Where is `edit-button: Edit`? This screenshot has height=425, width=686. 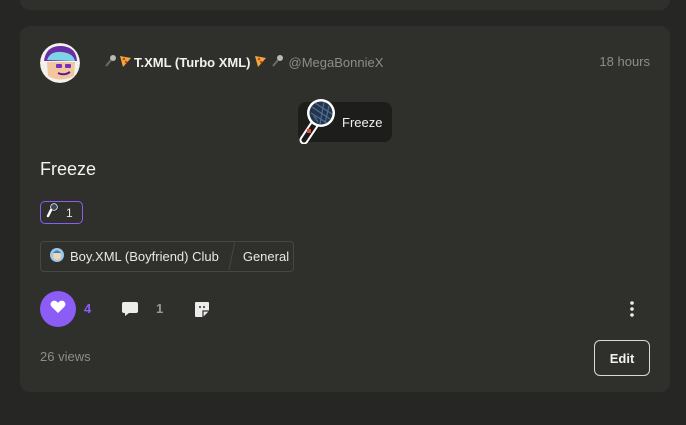
edit-button: Edit is located at coordinates (622, 358).